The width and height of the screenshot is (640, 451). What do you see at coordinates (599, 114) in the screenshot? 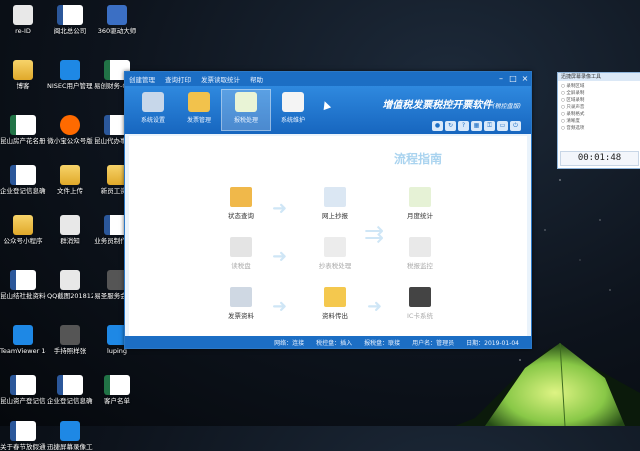
I see `recorder-option: ○ 录制格式` at bounding box center [599, 114].